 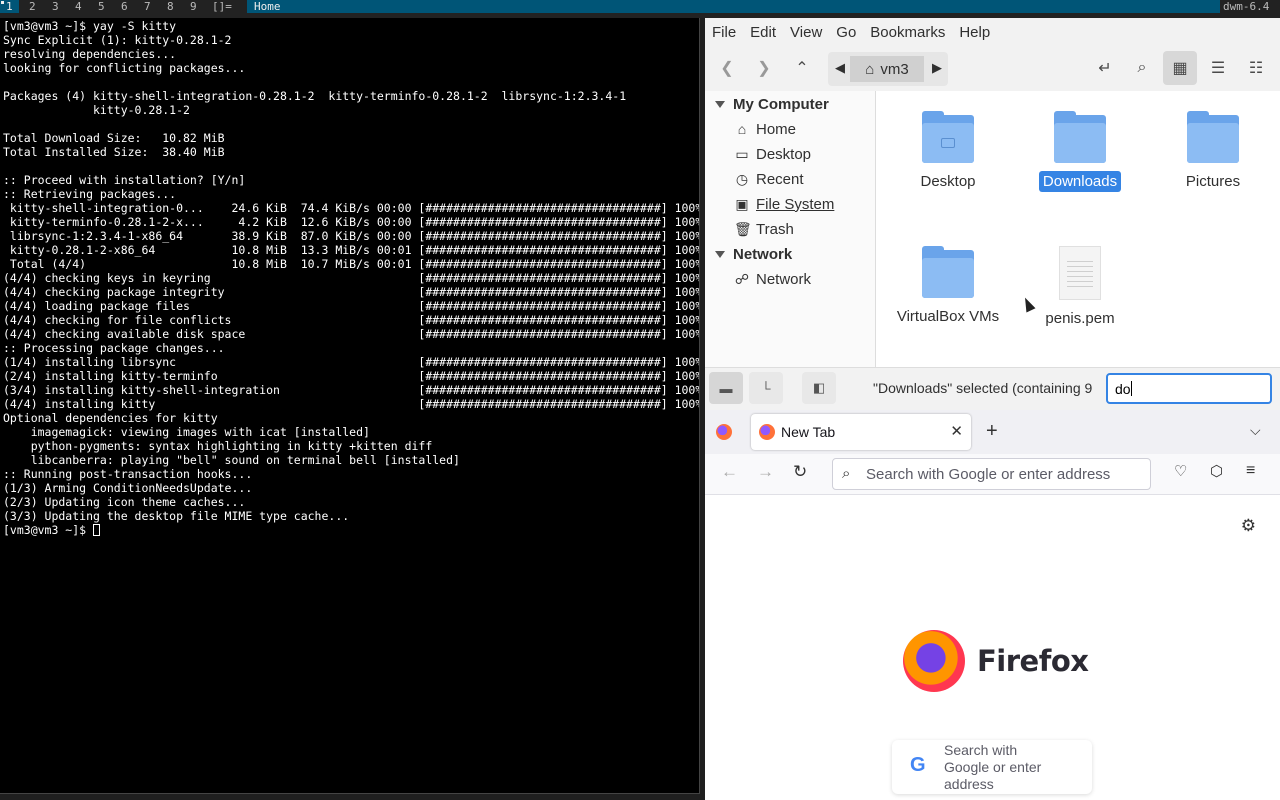 What do you see at coordinates (124, 6) in the screenshot?
I see `tag-6: 6` at bounding box center [124, 6].